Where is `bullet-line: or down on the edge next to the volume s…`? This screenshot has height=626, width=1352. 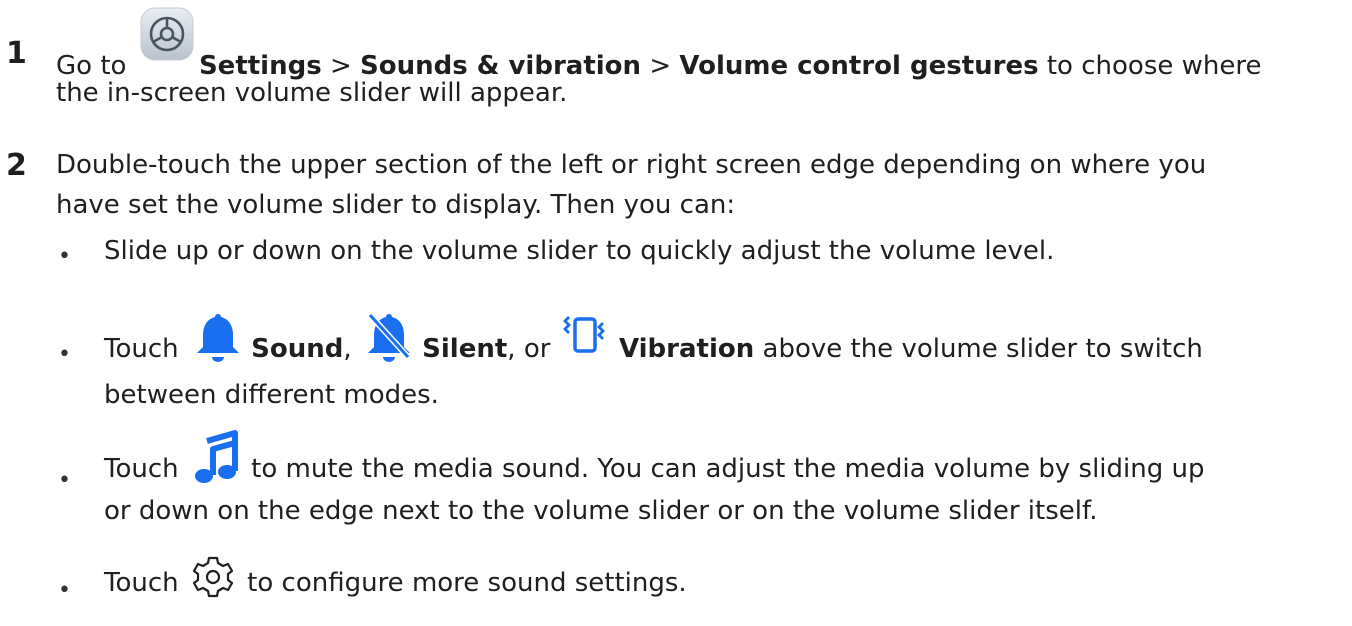 bullet-line: or down on the edge next to the volume s… is located at coordinates (601, 511).